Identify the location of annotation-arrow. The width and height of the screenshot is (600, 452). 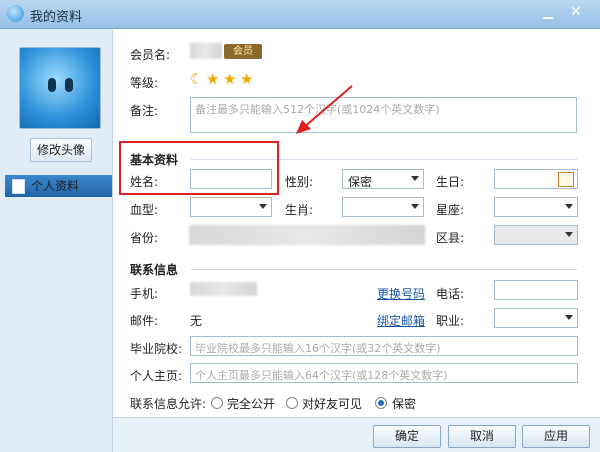
(324, 109).